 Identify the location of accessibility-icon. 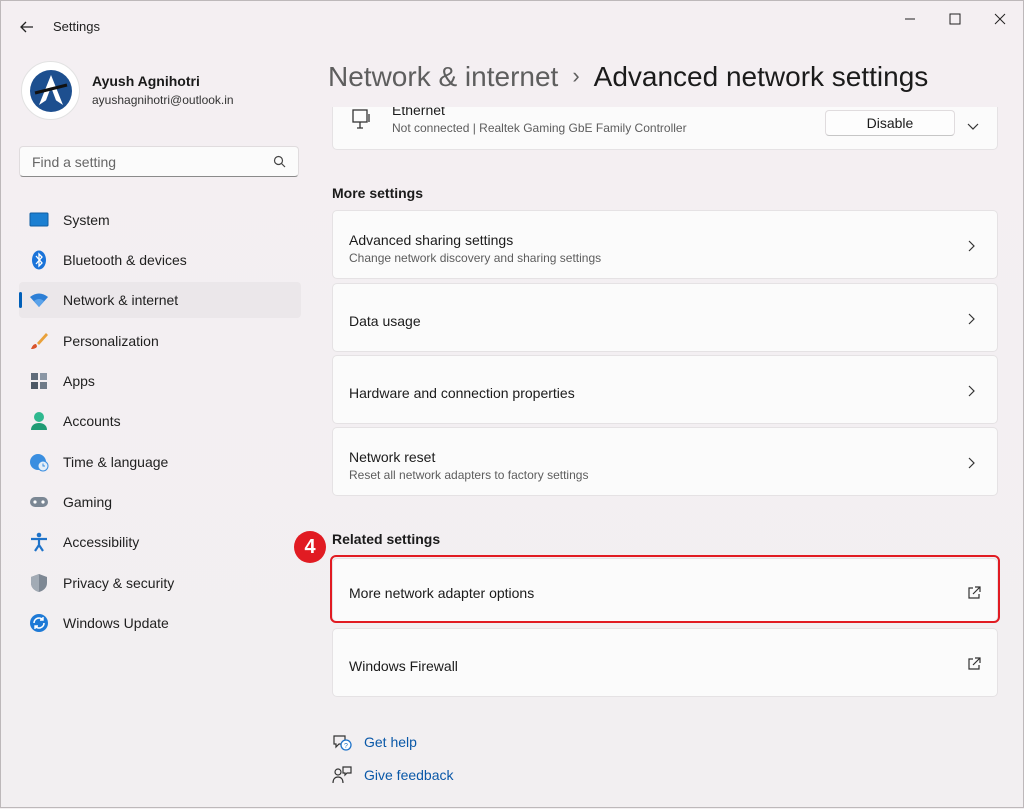
(39, 542).